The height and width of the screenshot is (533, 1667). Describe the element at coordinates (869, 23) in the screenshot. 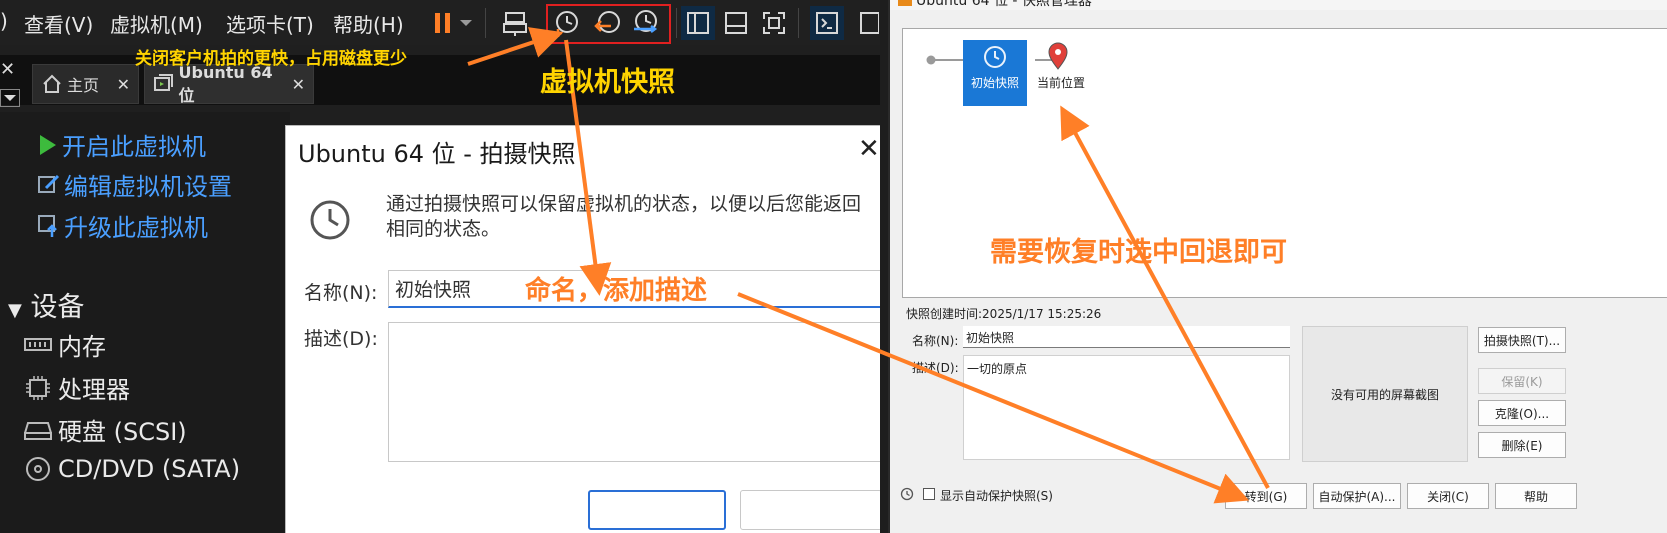

I see `unity-icon` at that location.